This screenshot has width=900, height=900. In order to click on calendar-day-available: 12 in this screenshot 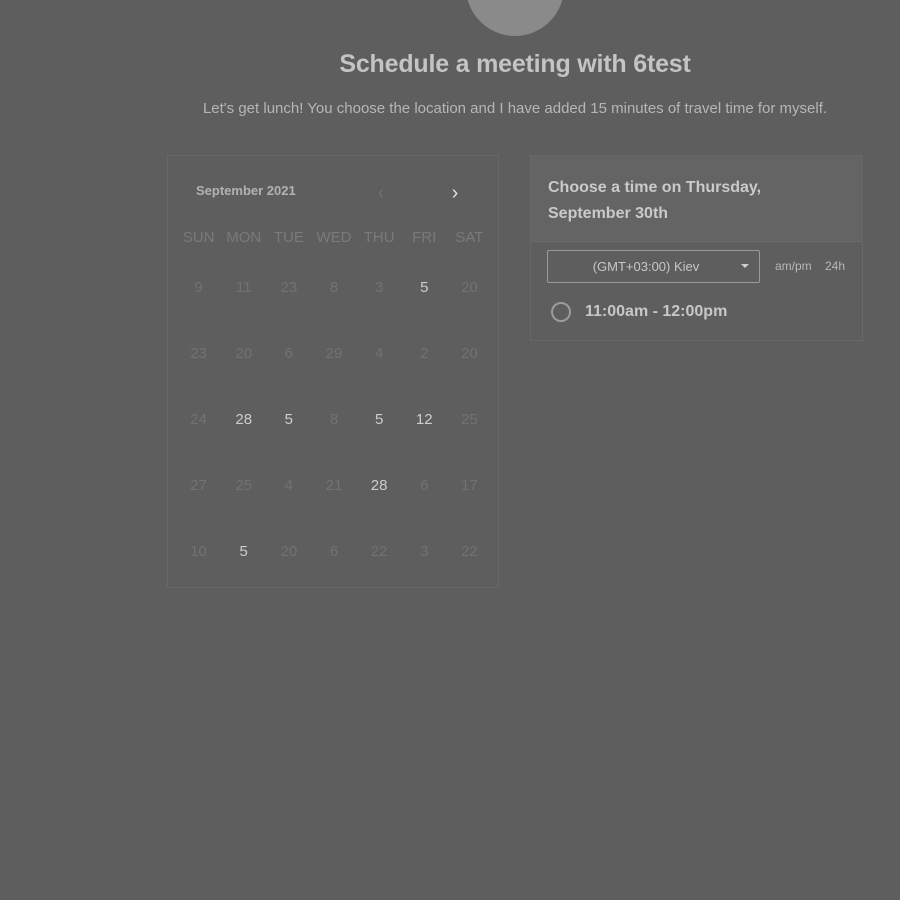, I will do `click(424, 433)`.